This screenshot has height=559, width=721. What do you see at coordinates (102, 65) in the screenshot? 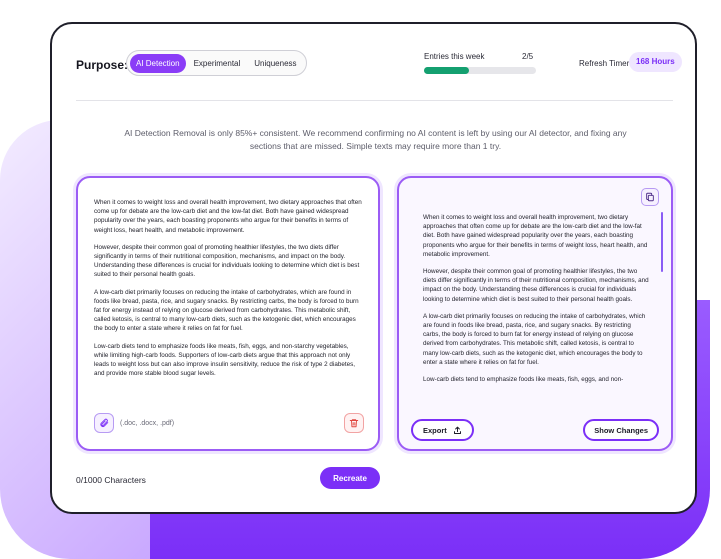
I see `purpose-label: Purpose:` at bounding box center [102, 65].